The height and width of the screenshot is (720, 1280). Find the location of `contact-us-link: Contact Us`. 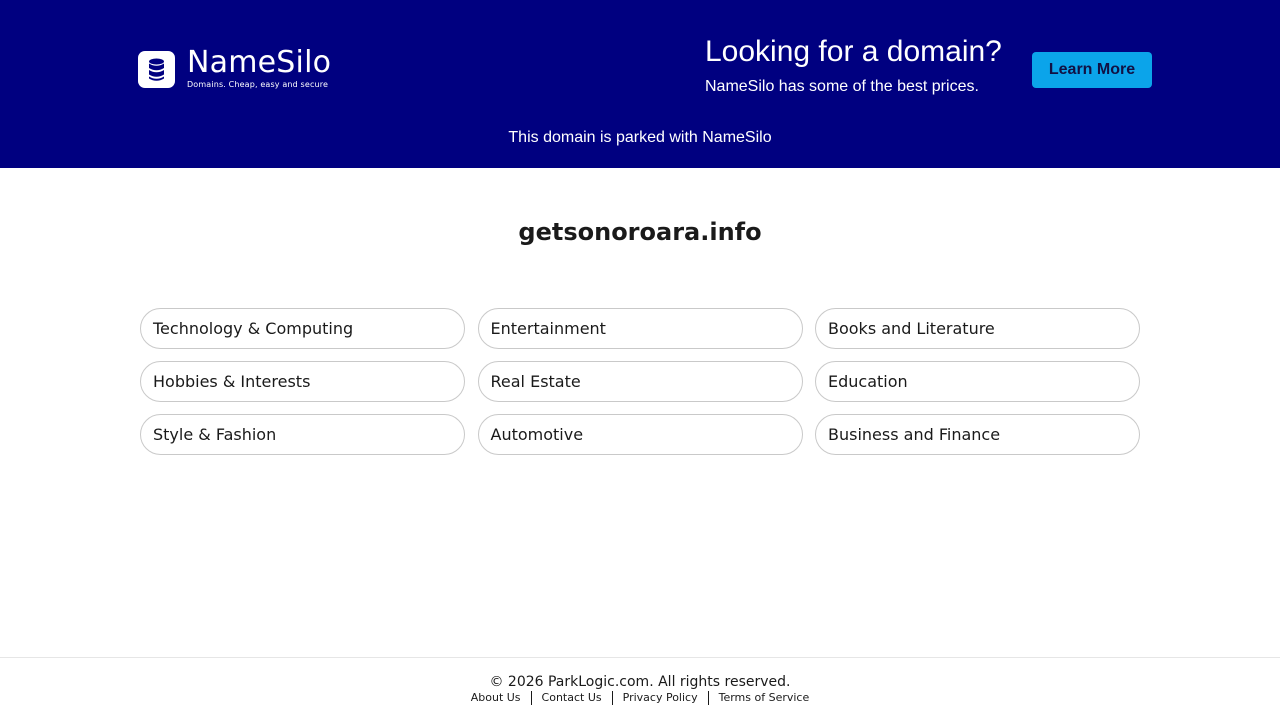

contact-us-link: Contact Us is located at coordinates (572, 698).